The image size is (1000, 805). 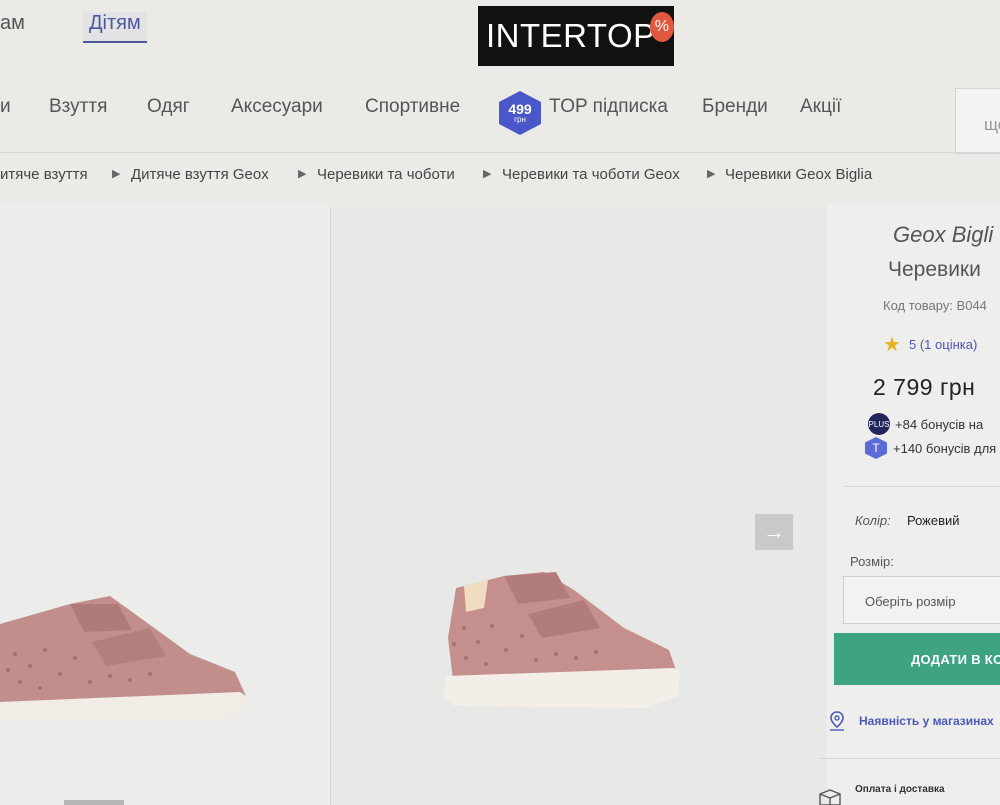 What do you see at coordinates (799, 174) in the screenshot?
I see `breadcrumb-current: Черевики Geox Biglia` at bounding box center [799, 174].